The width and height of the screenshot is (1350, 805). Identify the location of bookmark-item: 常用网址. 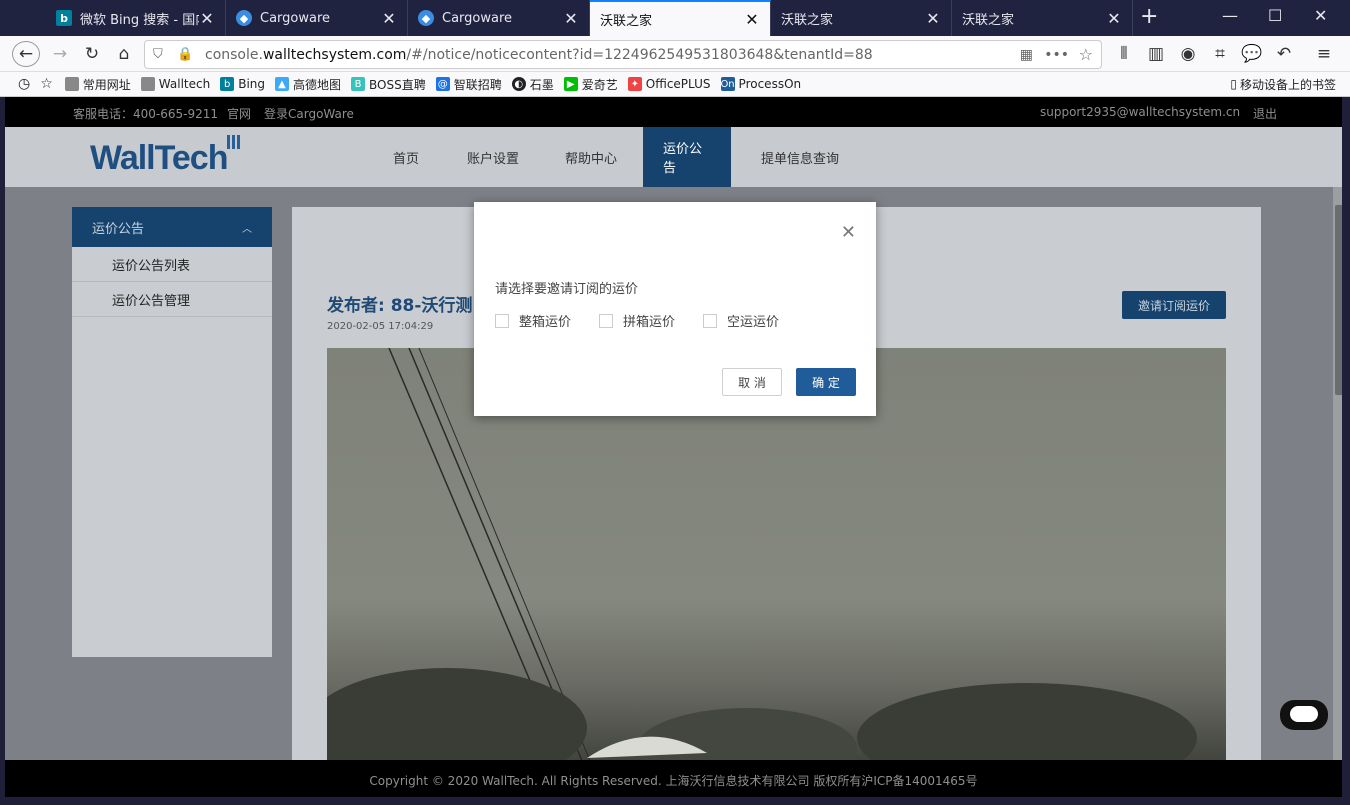
(97, 84).